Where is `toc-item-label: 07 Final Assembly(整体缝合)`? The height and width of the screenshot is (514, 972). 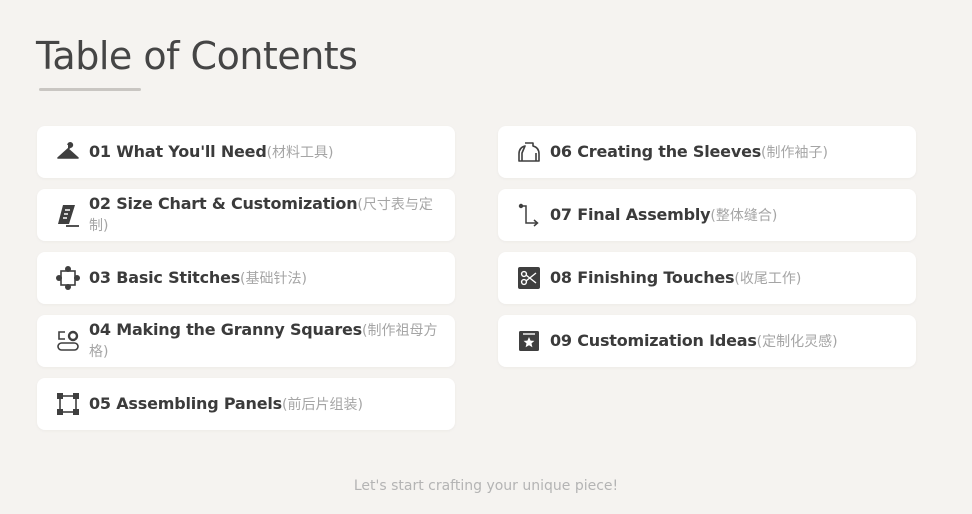 toc-item-label: 07 Final Assembly(整体缝合) is located at coordinates (663, 215).